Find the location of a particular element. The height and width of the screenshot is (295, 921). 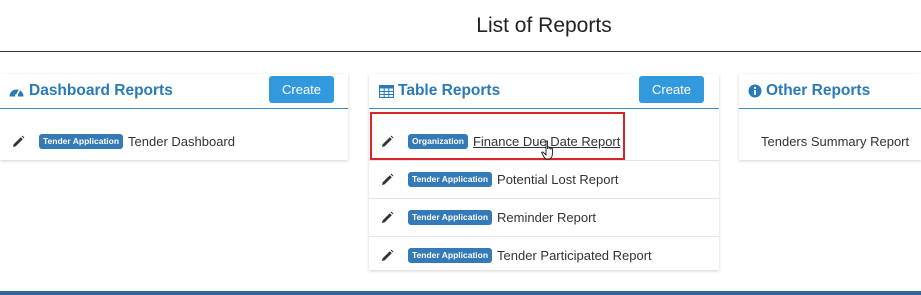

dashboard-report-list: Tender Application Tender Dashboard is located at coordinates (174, 134).